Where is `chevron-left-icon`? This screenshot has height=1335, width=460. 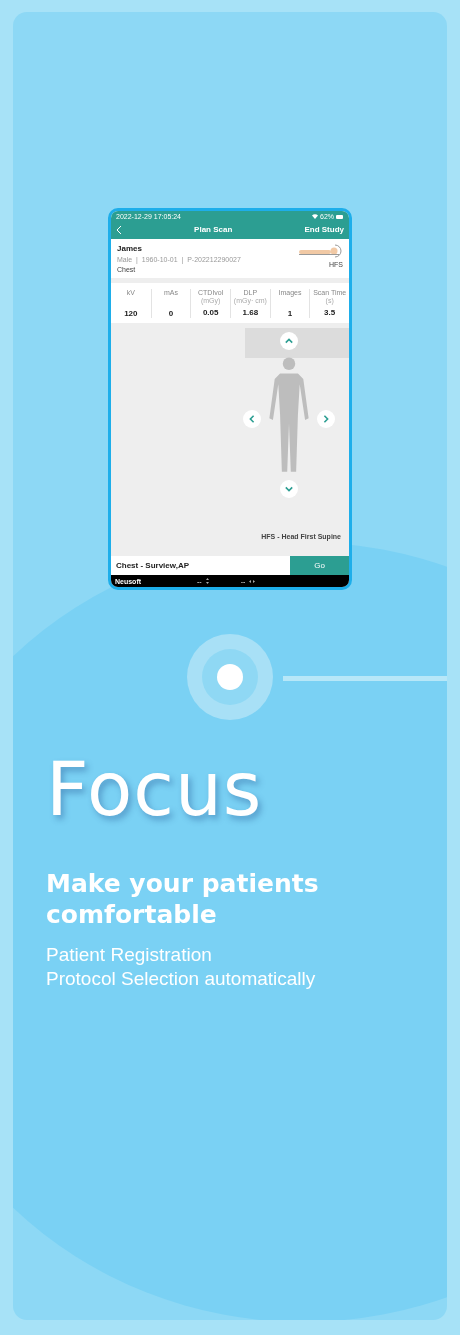
chevron-left-icon is located at coordinates (252, 419).